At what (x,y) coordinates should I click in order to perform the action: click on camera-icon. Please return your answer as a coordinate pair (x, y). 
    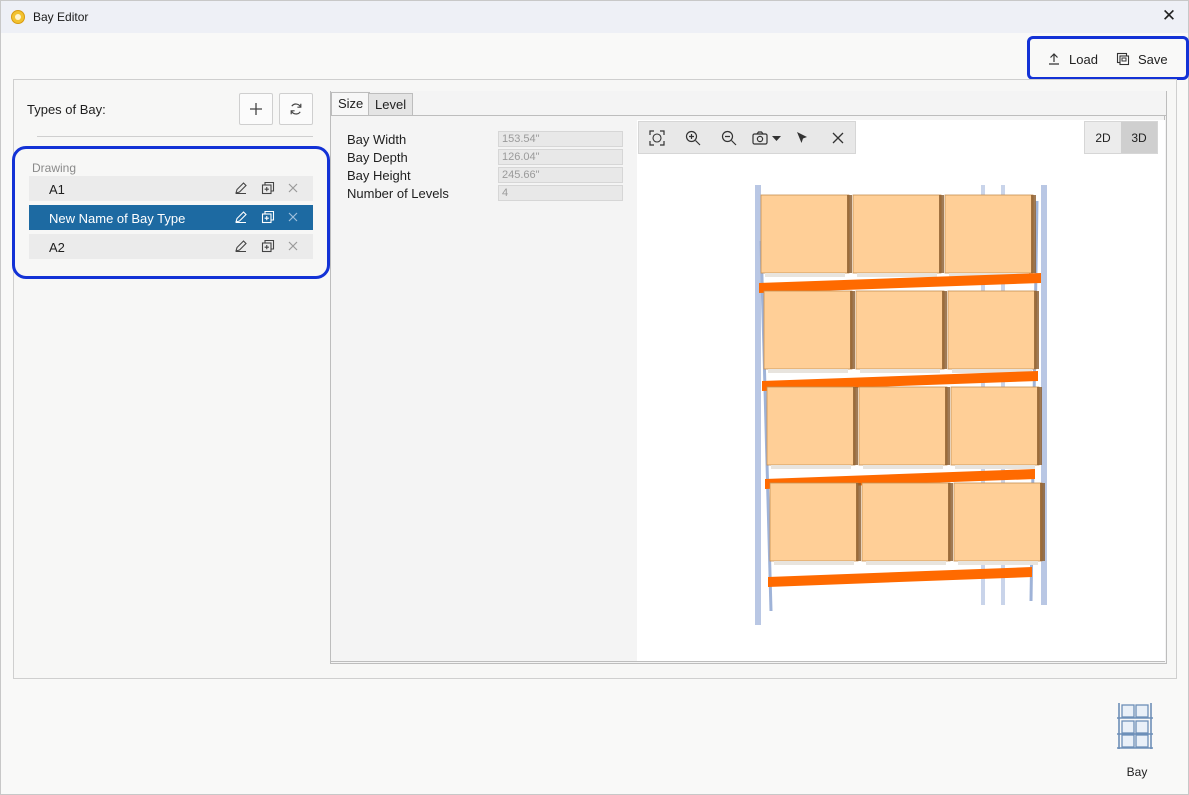
    Looking at the image, I should click on (768, 138).